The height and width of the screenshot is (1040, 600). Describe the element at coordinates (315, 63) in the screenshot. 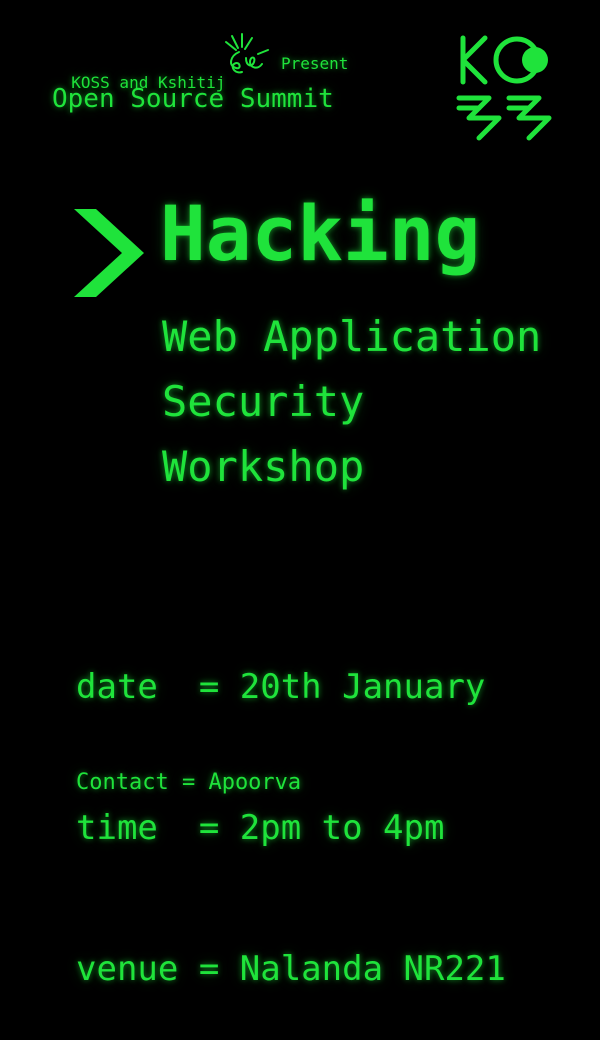

I see `present-text: Present` at that location.